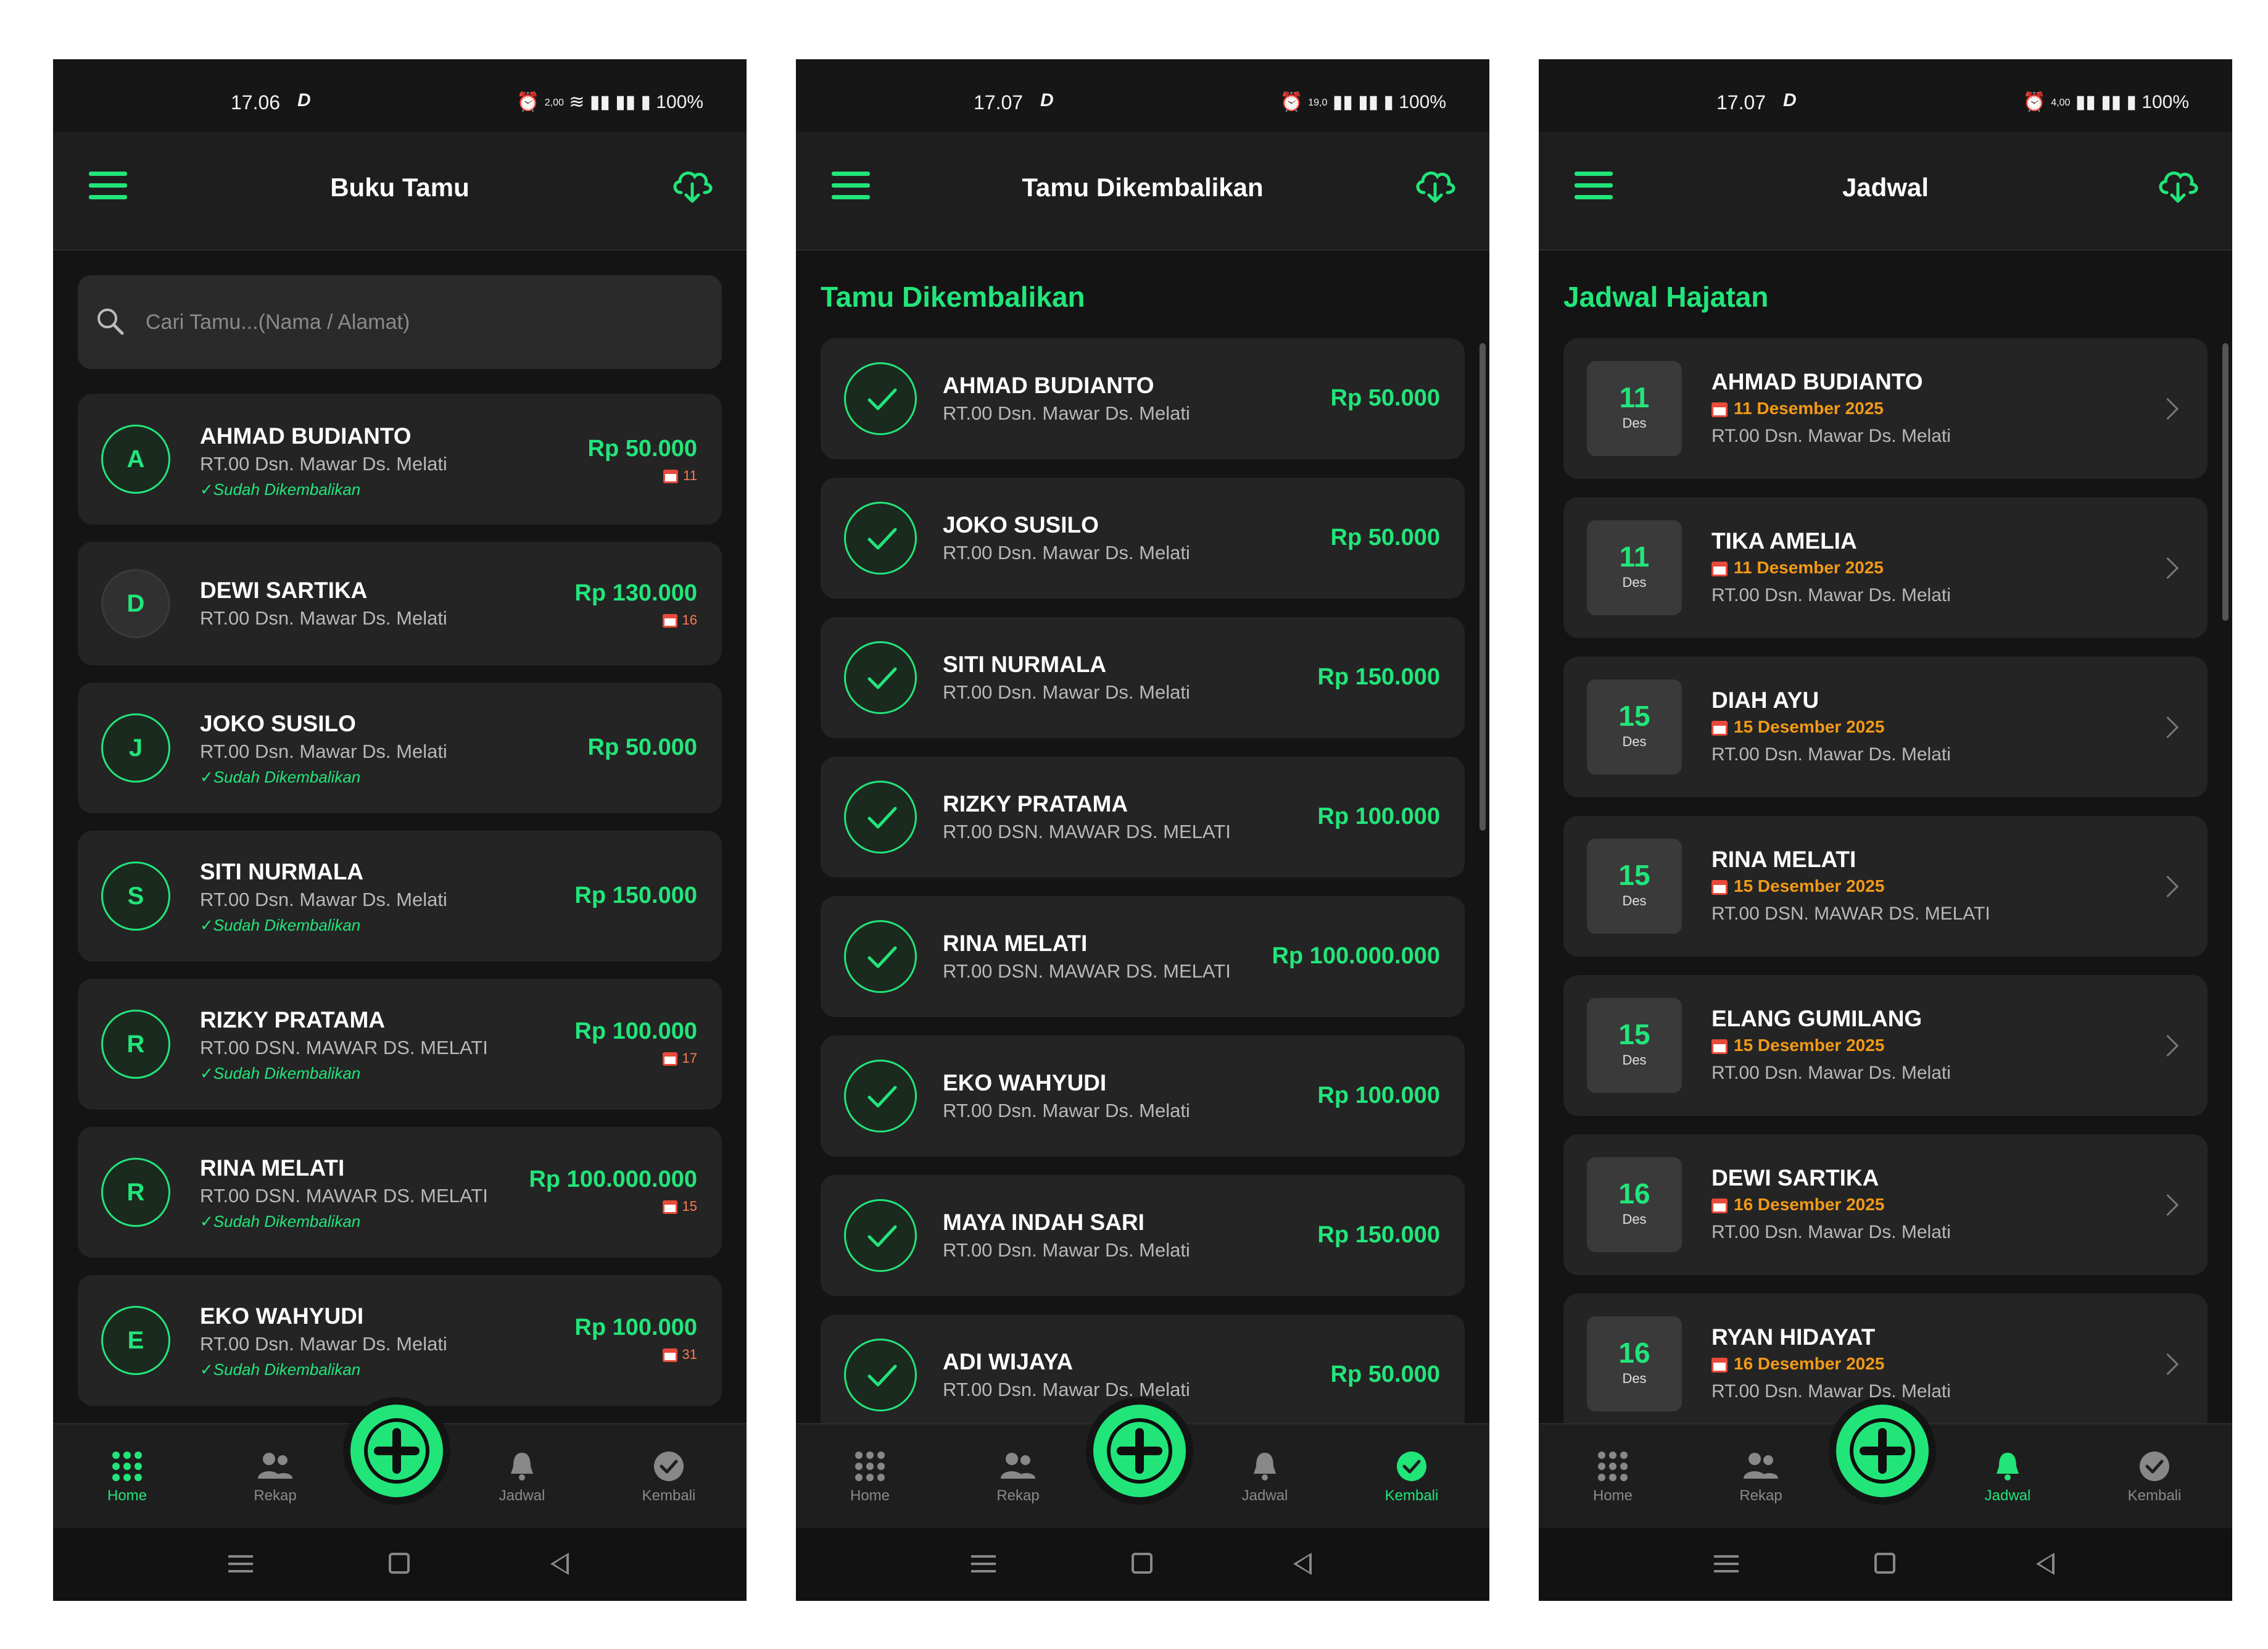  What do you see at coordinates (417, 322) in the screenshot?
I see `search-input` at bounding box center [417, 322].